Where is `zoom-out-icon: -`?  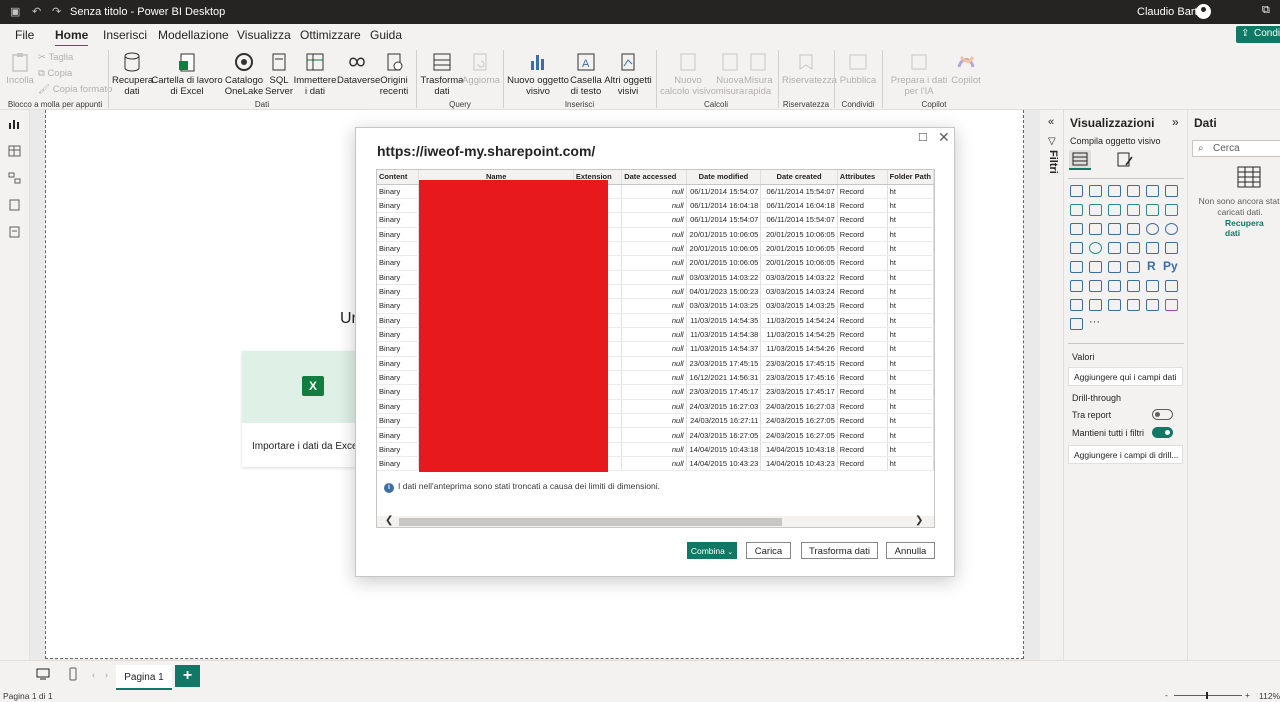
zoom-out-icon: - is located at coordinates (1166, 695).